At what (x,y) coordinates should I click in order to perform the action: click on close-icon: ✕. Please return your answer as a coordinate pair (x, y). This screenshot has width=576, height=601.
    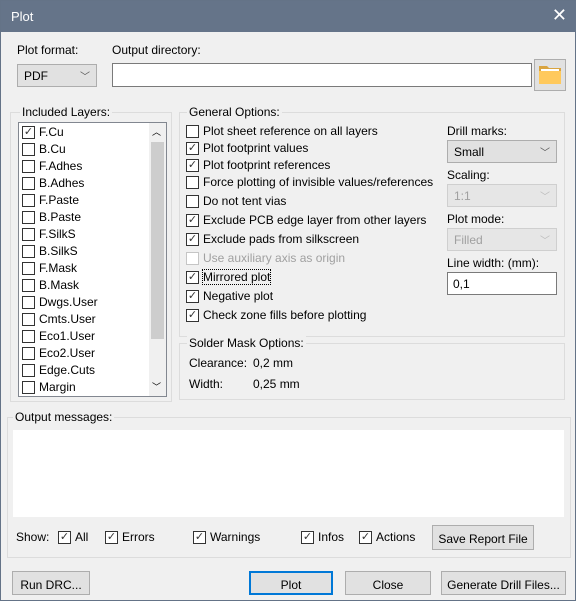
    Looking at the image, I should click on (559, 15).